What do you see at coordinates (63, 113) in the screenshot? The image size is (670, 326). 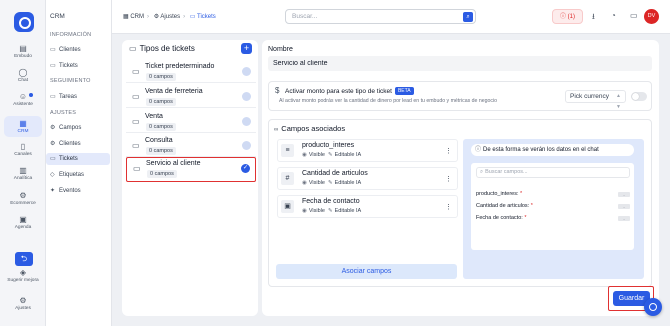 I see `sidebar-section-ajustes: AJUSTES` at bounding box center [63, 113].